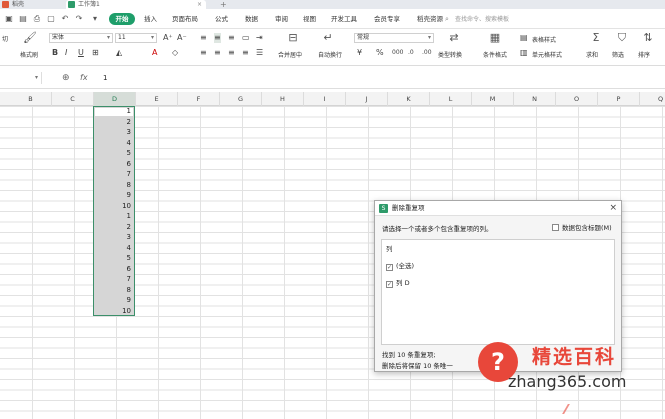 Image resolution: width=665 pixels, height=419 pixels. What do you see at coordinates (246, 38) in the screenshot?
I see `text-direction-icon: ▭` at bounding box center [246, 38].